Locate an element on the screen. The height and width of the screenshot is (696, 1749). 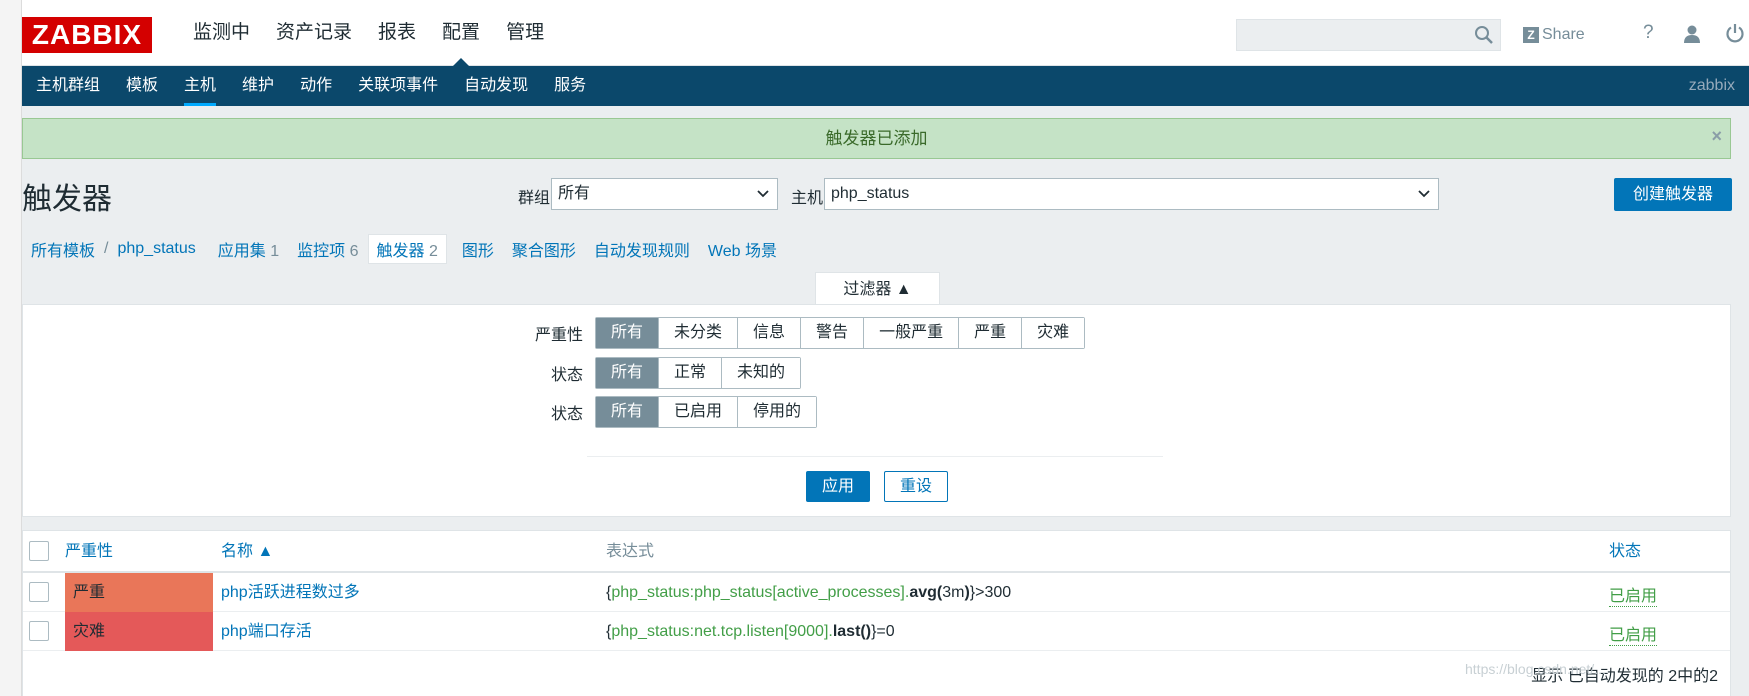
group-label: 群组 is located at coordinates (534, 198).